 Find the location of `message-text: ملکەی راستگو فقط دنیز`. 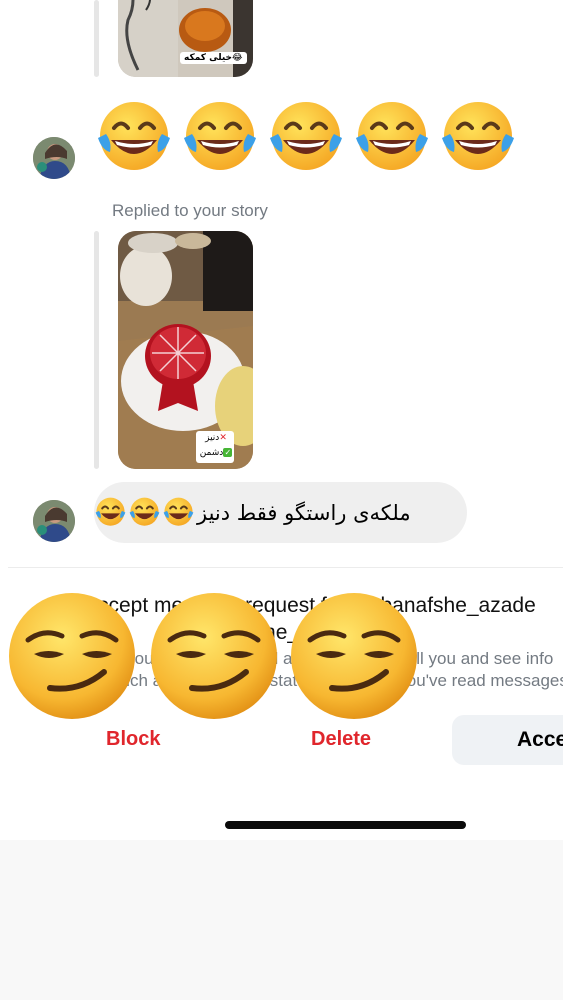

message-text: ملکەی راستگو فقط دنیز is located at coordinates (304, 512).